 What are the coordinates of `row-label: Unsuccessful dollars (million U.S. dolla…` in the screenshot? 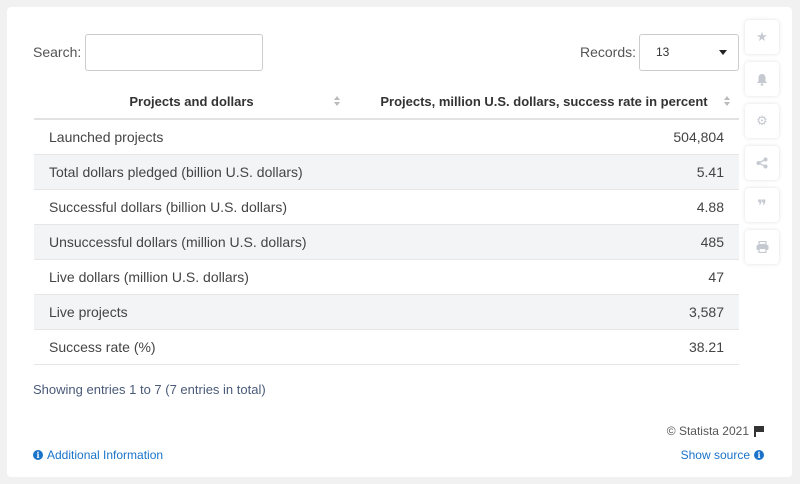 It's located at (191, 242).